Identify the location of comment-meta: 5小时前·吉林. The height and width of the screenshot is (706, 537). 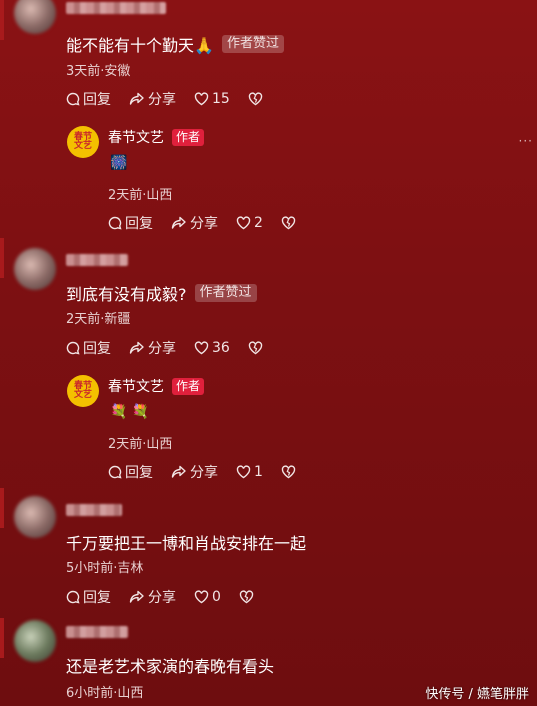
(105, 568).